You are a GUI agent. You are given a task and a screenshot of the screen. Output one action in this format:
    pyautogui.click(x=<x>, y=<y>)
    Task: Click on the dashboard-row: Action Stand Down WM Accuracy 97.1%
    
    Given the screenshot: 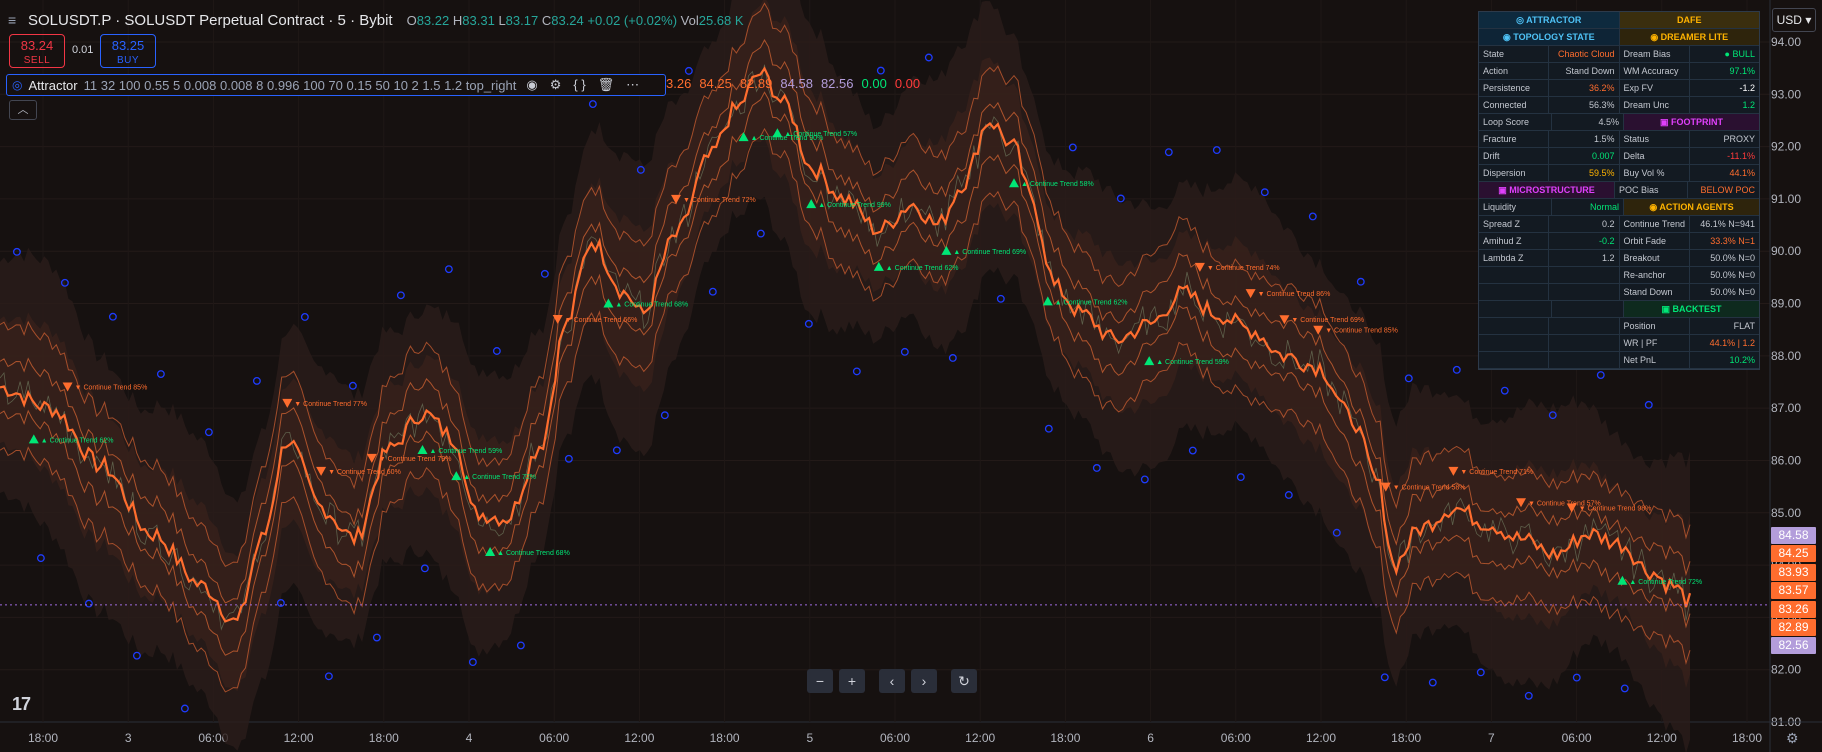 What is the action you would take?
    pyautogui.click(x=1619, y=71)
    